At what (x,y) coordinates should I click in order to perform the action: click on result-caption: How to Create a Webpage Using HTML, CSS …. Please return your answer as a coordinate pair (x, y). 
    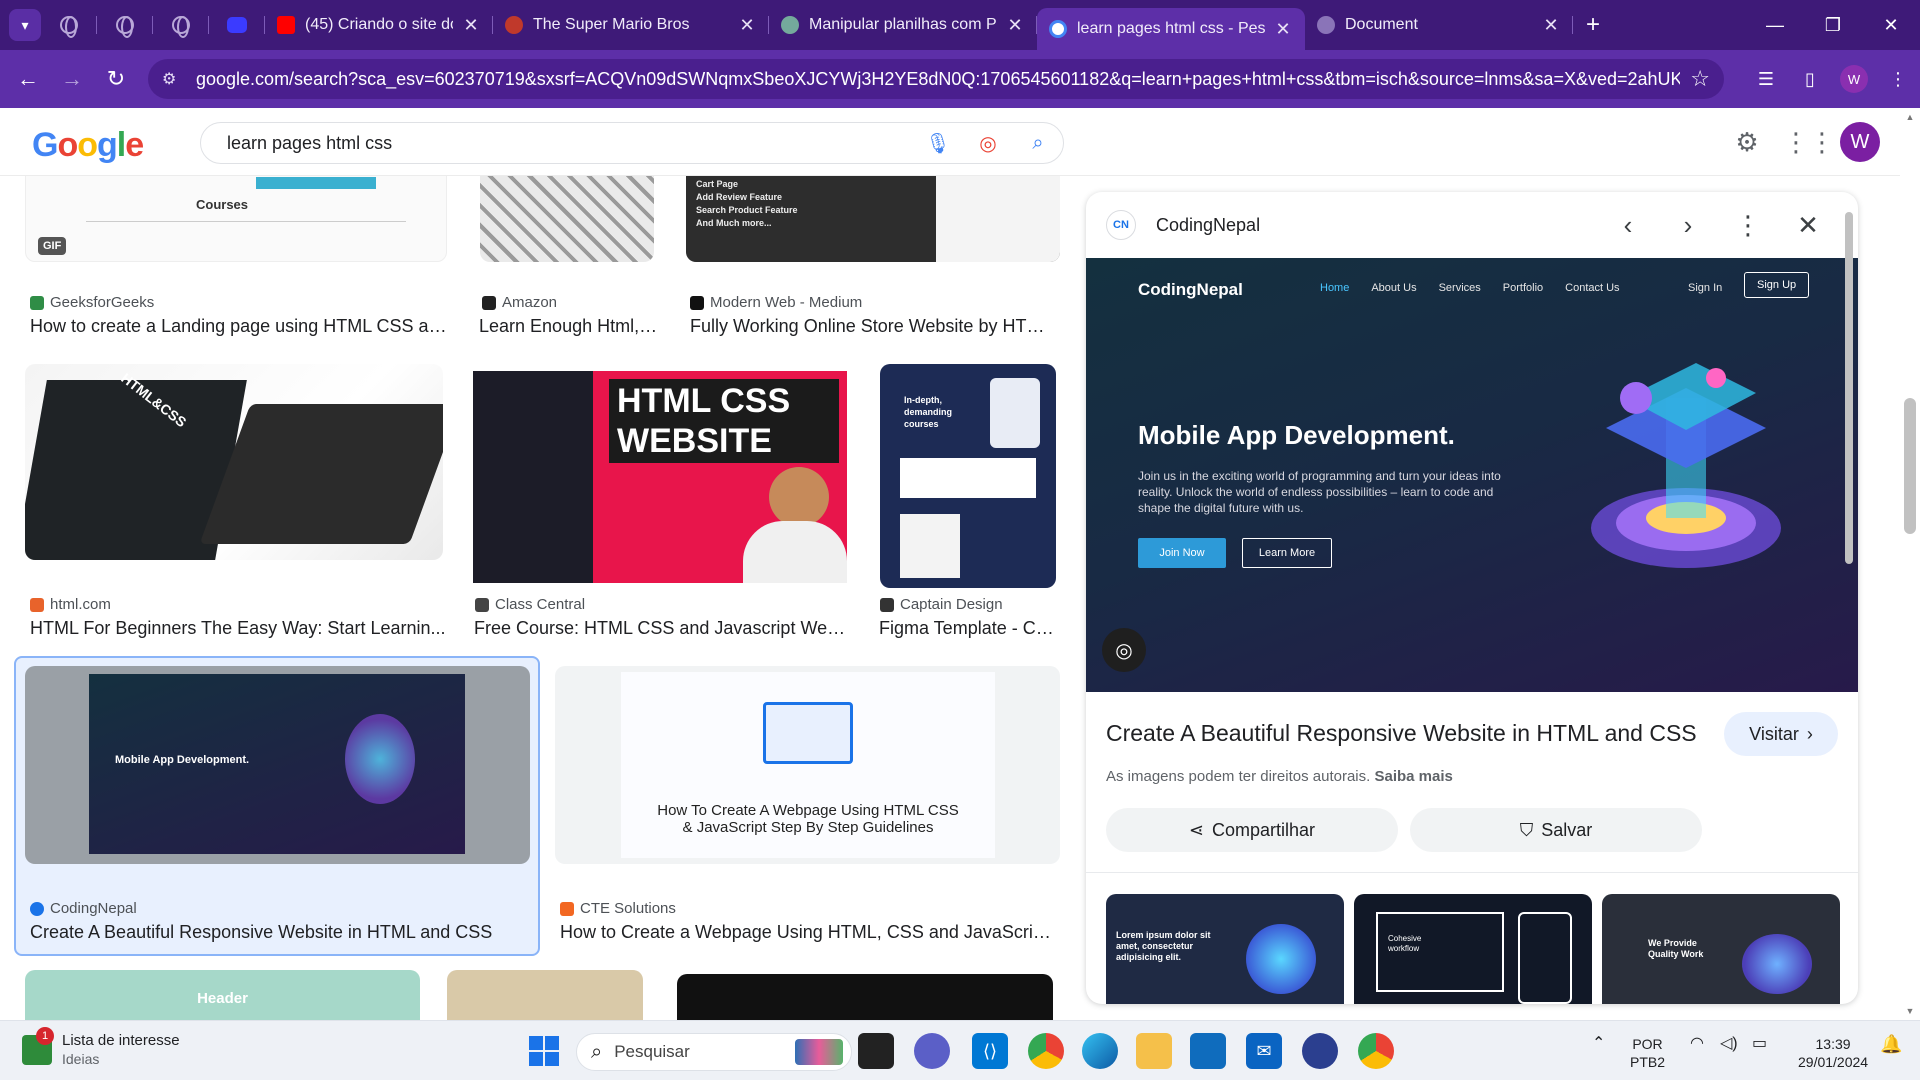
    Looking at the image, I should click on (808, 932).